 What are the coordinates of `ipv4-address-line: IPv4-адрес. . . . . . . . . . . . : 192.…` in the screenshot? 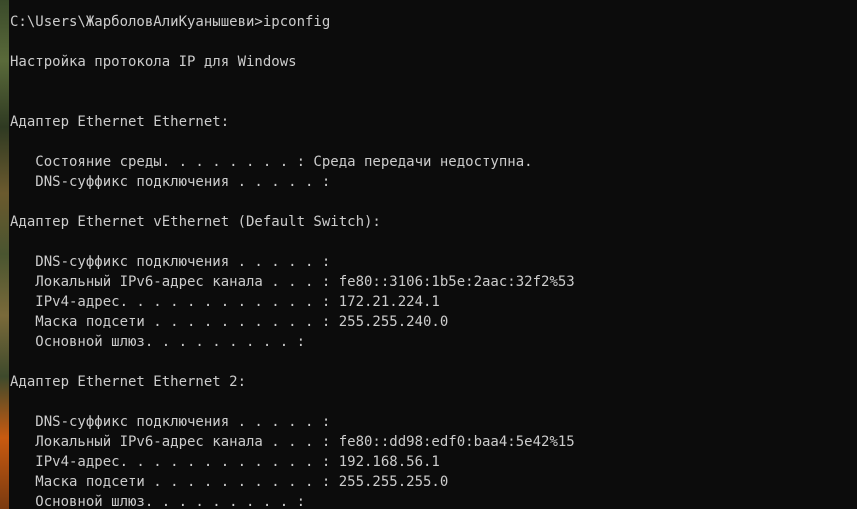 It's located at (225, 462).